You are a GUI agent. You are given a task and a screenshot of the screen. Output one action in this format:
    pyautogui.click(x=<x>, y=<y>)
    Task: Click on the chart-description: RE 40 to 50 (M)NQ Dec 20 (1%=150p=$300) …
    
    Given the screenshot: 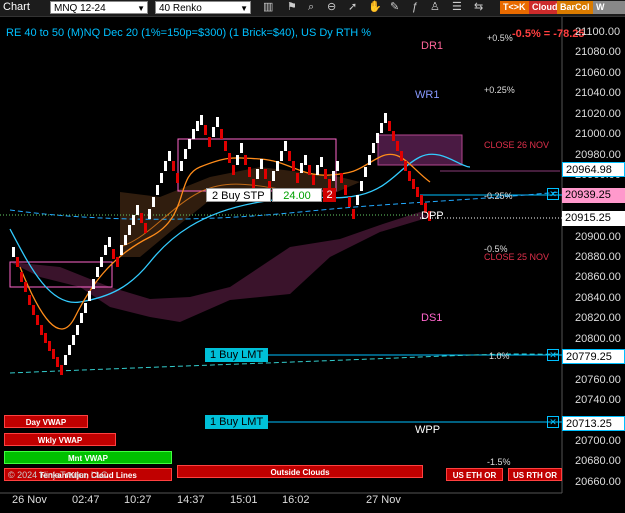 What is the action you would take?
    pyautogui.click(x=189, y=33)
    